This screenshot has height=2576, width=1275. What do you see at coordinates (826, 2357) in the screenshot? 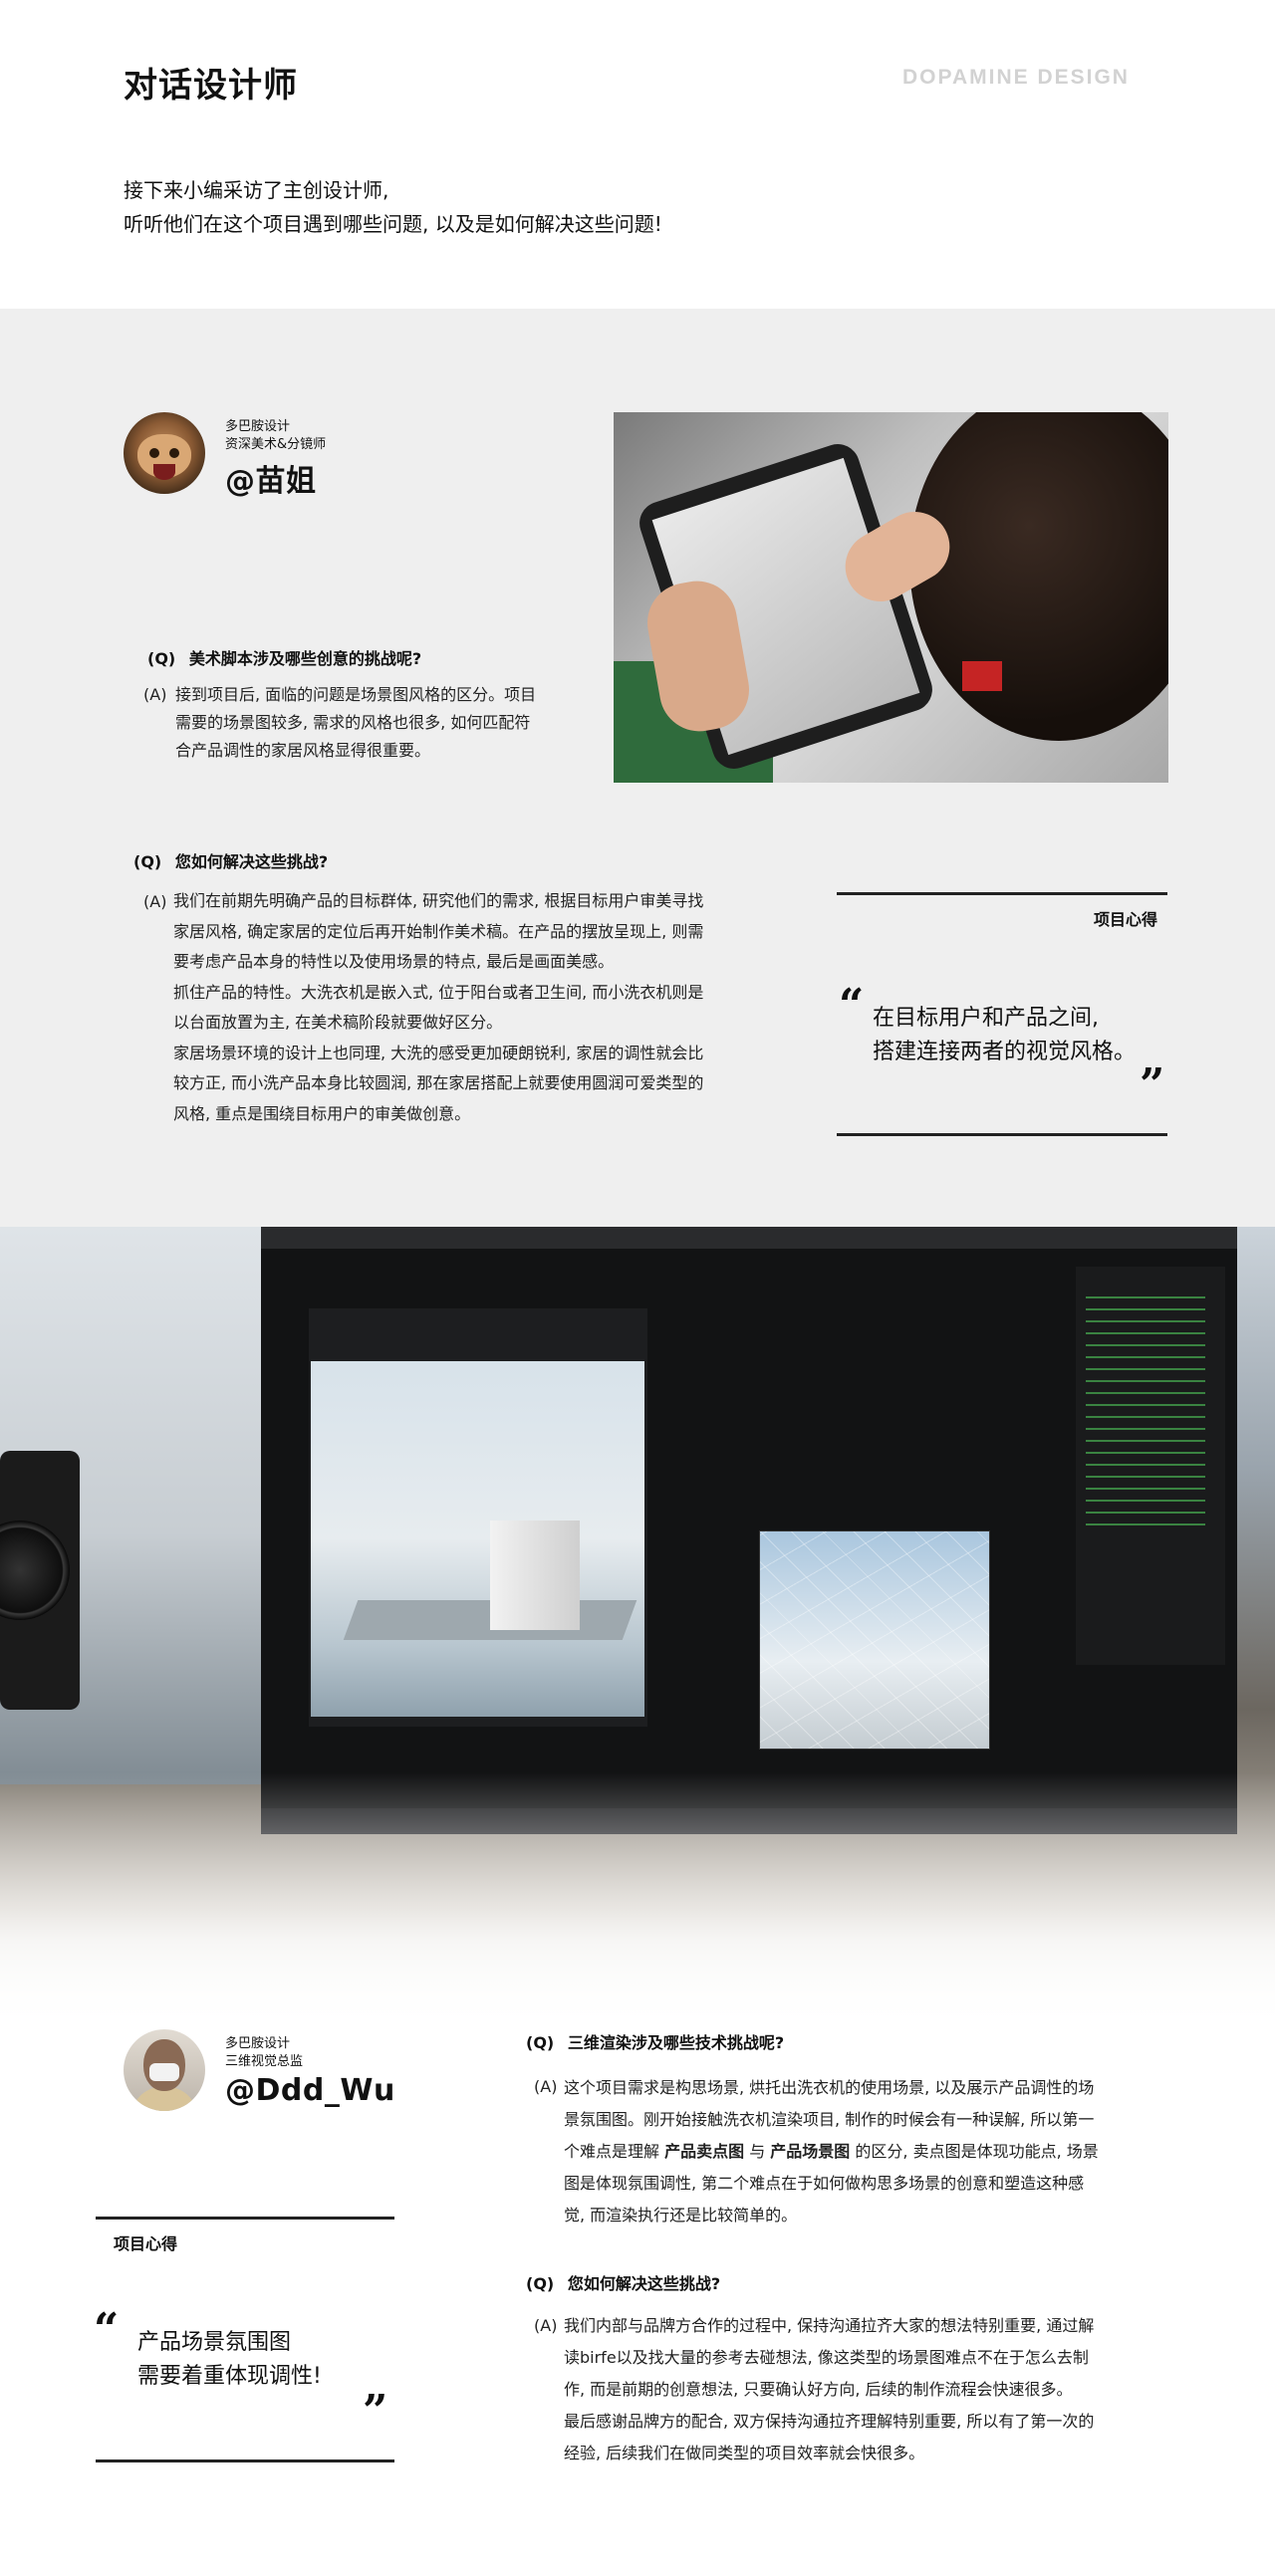
I see `answer-line: 读birfe以及找大量的参考去碰想法, 像这类型的场景图难点不在于怎么去制` at bounding box center [826, 2357].